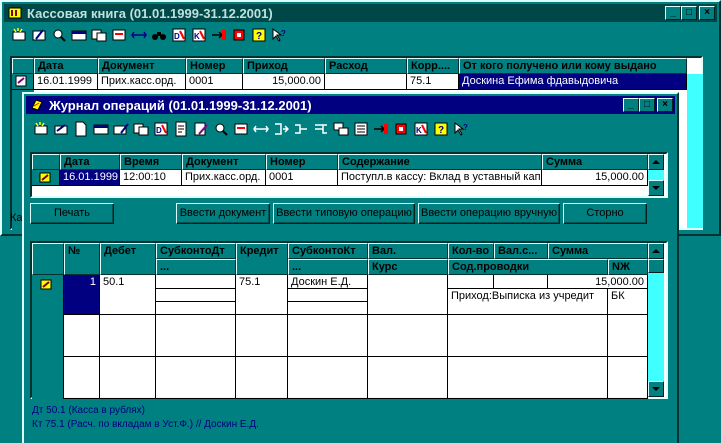 The width and height of the screenshot is (721, 443). What do you see at coordinates (528, 267) in the screenshot?
I see `col-content: Сод.проводки` at bounding box center [528, 267].